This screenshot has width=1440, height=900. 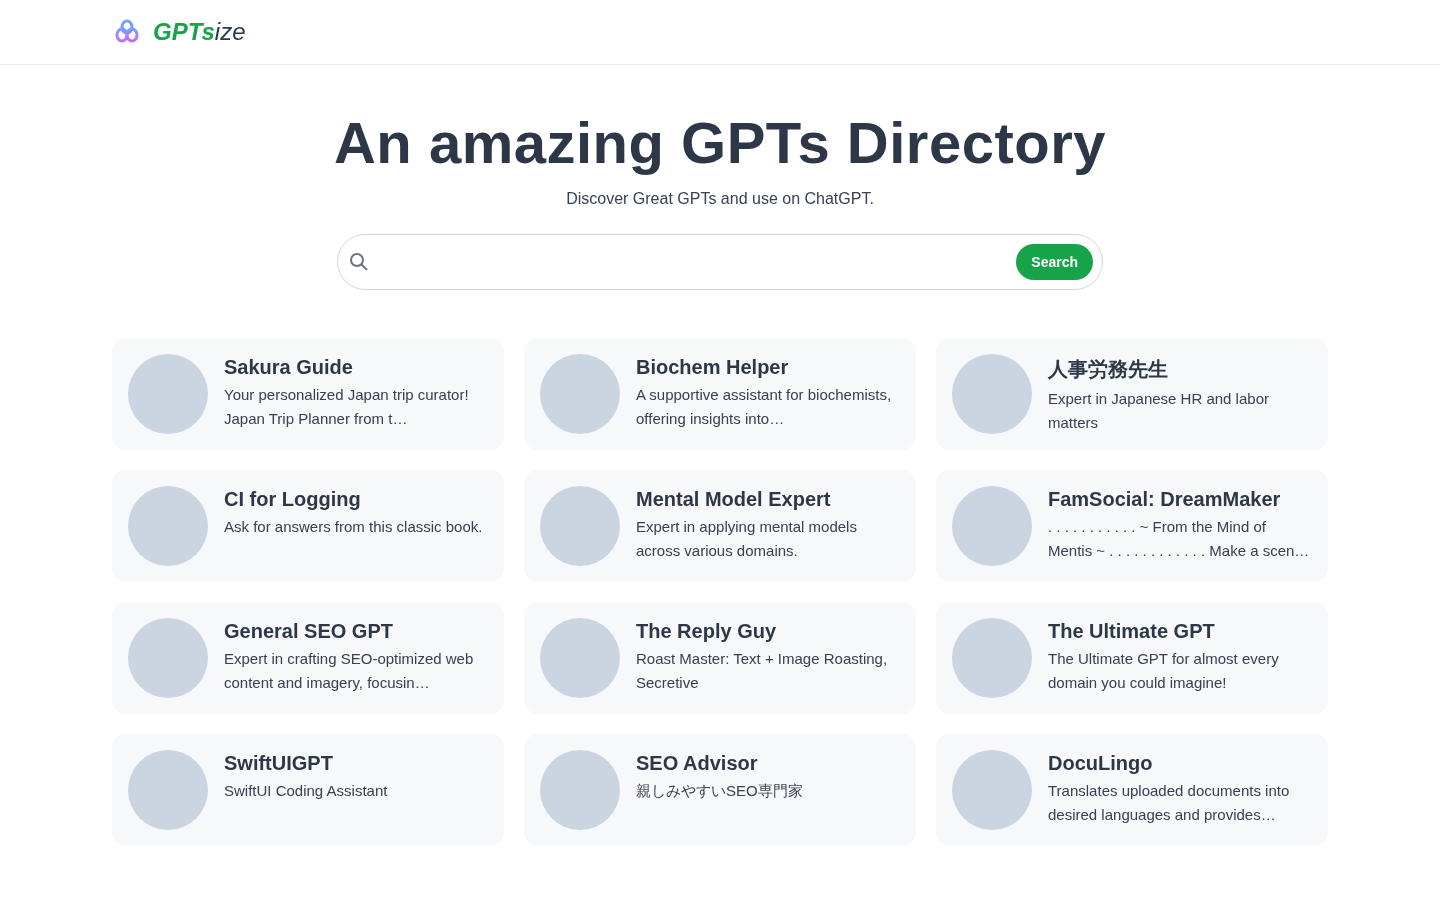 I want to click on gpt-description: SwiftUI Coding Assistant, so click(x=306, y=791).